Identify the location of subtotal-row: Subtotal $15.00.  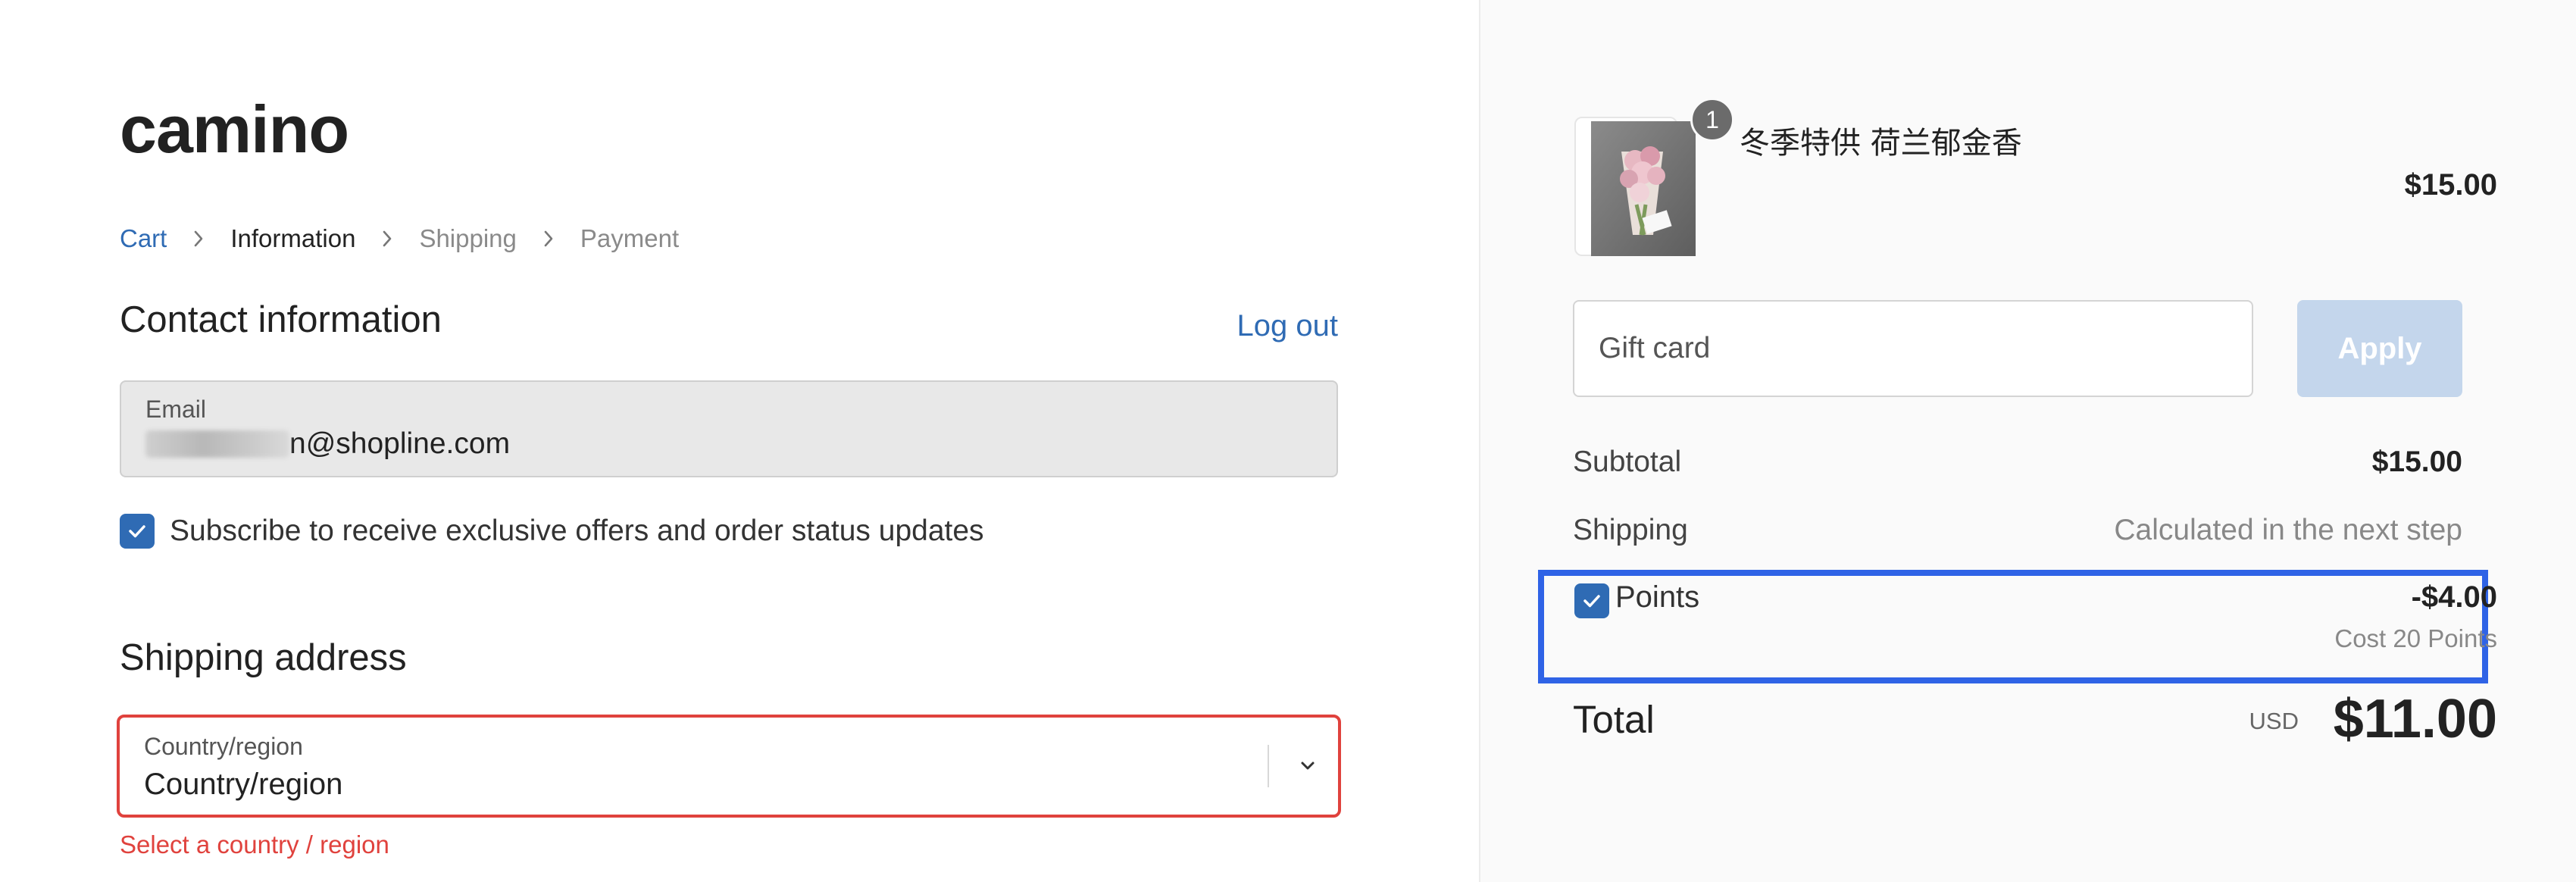
(2017, 462).